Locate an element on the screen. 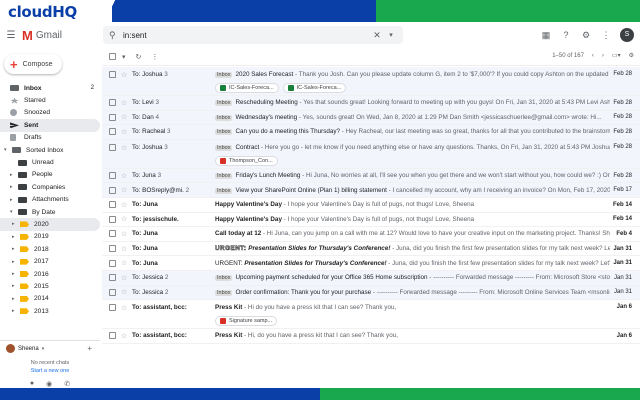 This screenshot has width=640, height=400. more-options-icon: ⋮ is located at coordinates (154, 57).